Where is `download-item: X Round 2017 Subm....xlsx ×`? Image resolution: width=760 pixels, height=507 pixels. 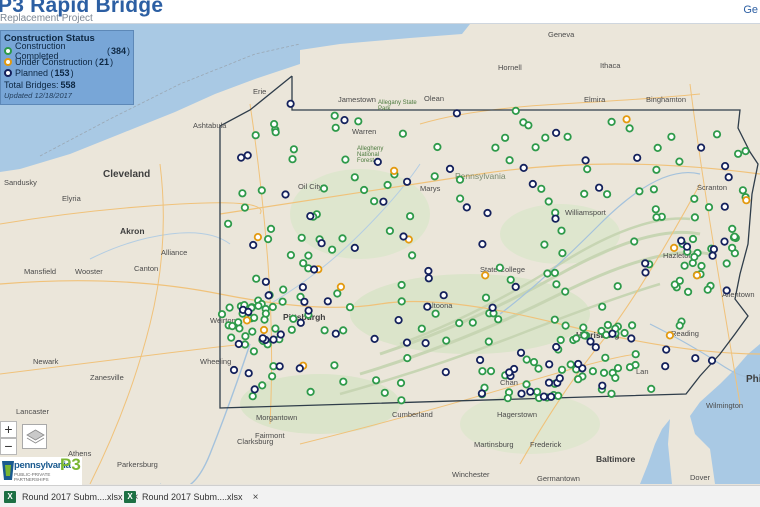
download-item: X Round 2017 Subm....xlsx × is located at coordinates (191, 497).